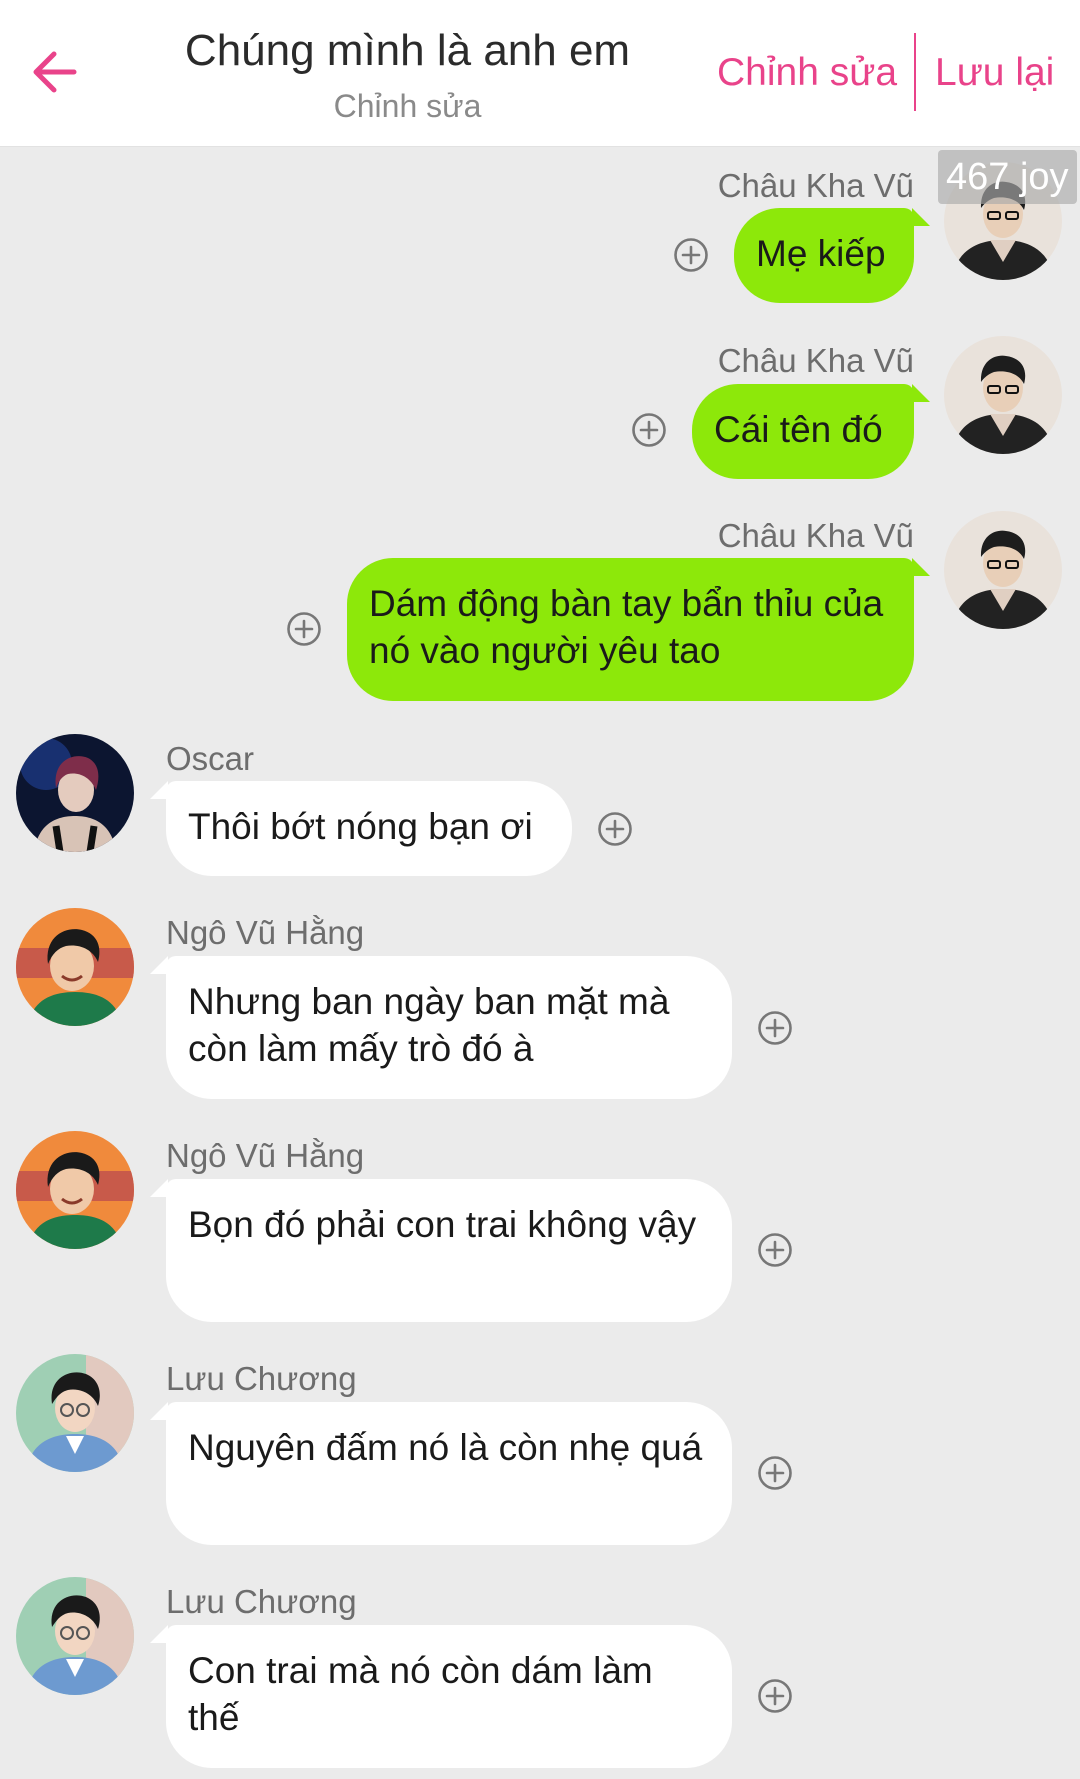 Image resolution: width=1080 pixels, height=1779 pixels. I want to click on chat-title: Chúng mình là anh em, so click(407, 50).